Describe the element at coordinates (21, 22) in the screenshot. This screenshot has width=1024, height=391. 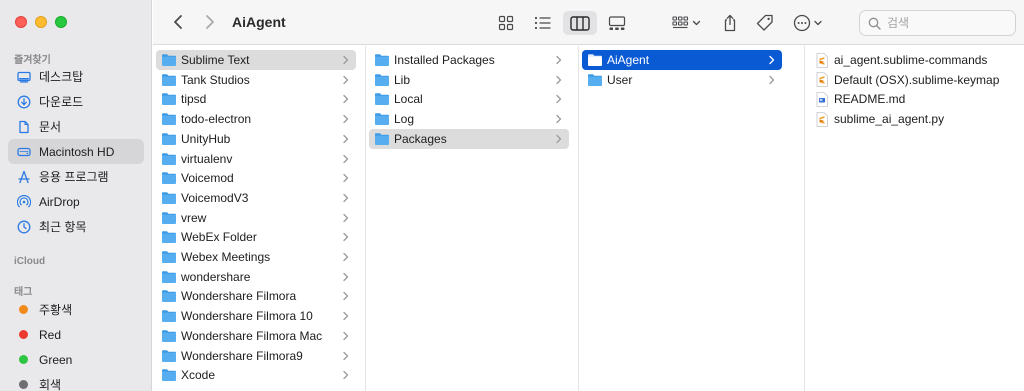
I see `close-window-button` at that location.